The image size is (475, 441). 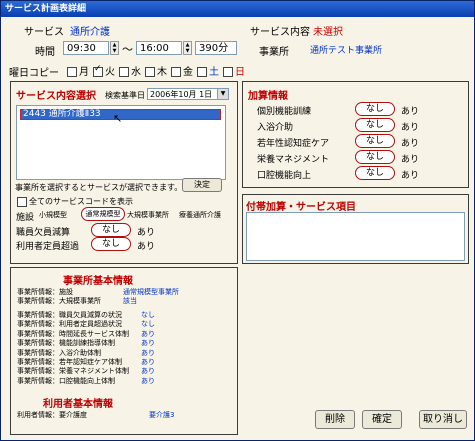 I want to click on search-date-select: 2006年10月 1日 ▼, so click(x=188, y=94).